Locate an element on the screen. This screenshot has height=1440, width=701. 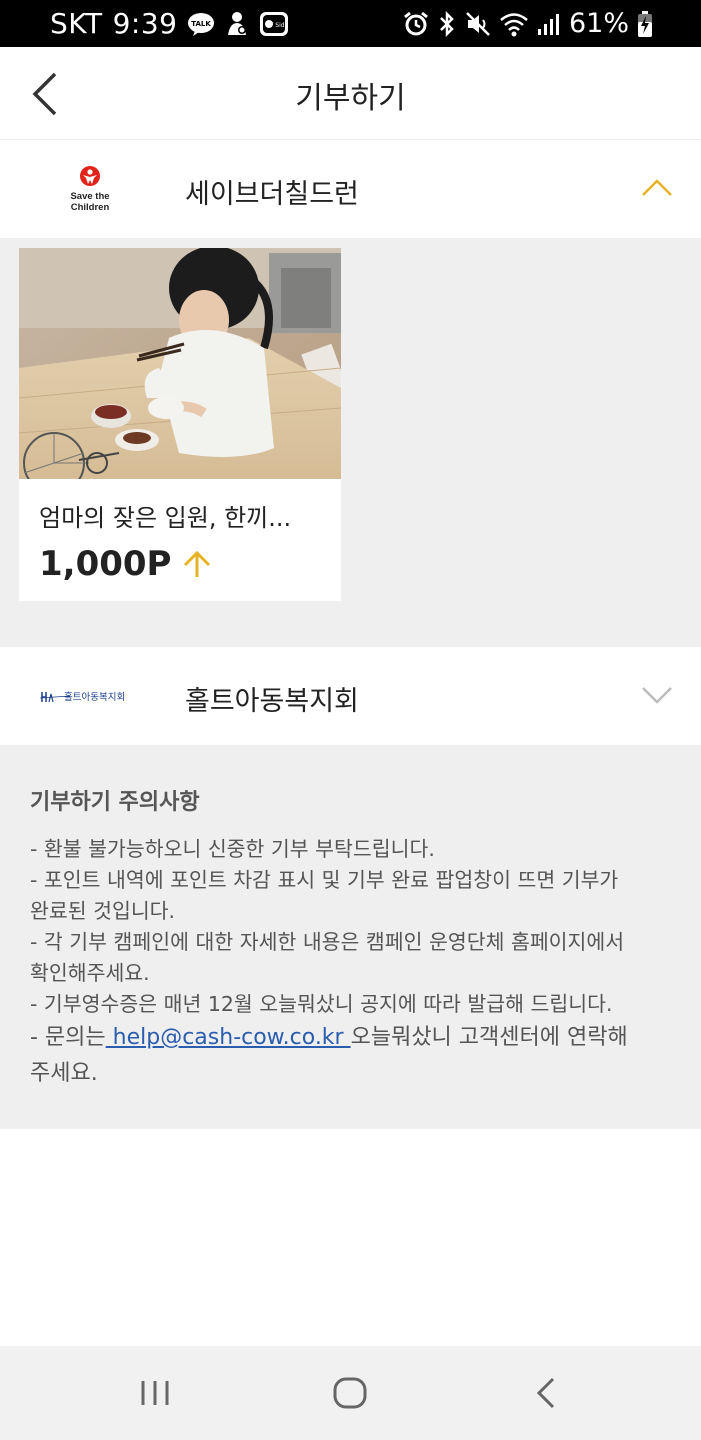
notice-line: 완료된 것입니다. is located at coordinates (103, 911).